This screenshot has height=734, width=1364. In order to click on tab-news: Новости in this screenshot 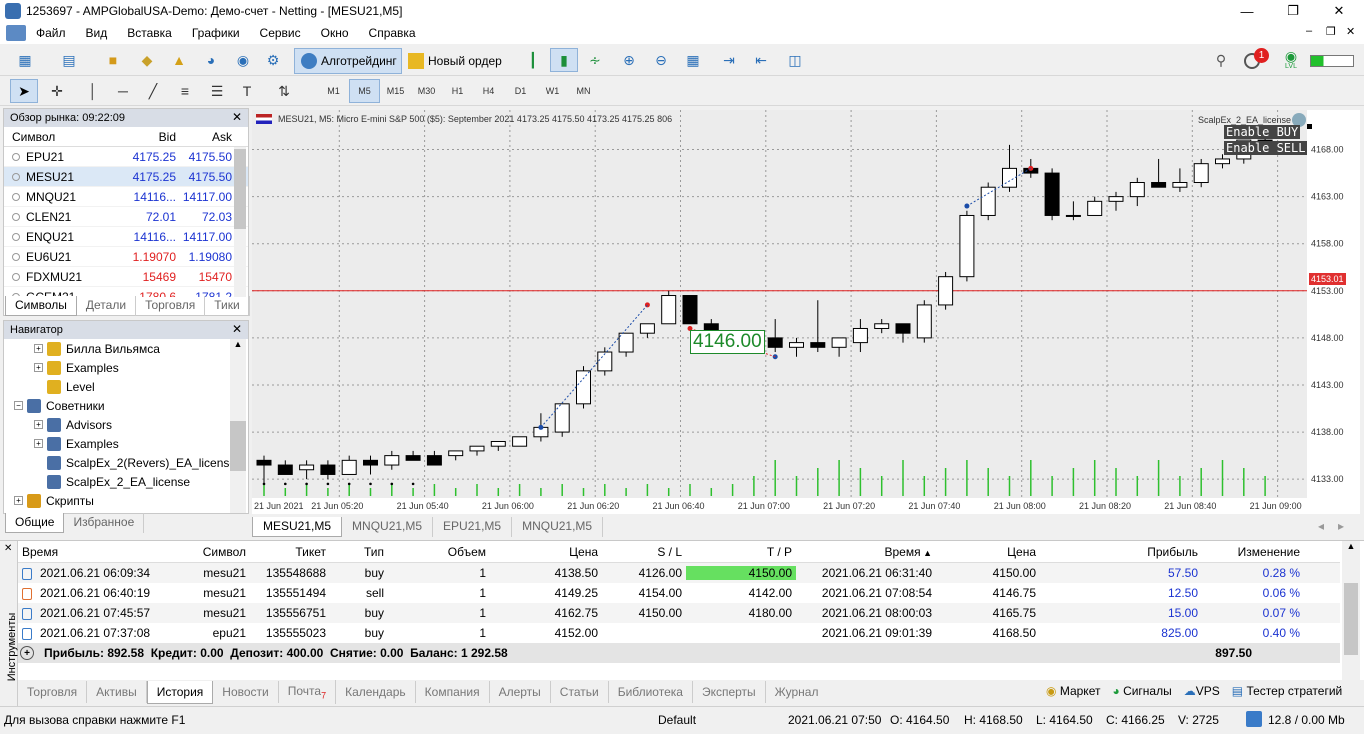, I will do `click(246, 692)`.